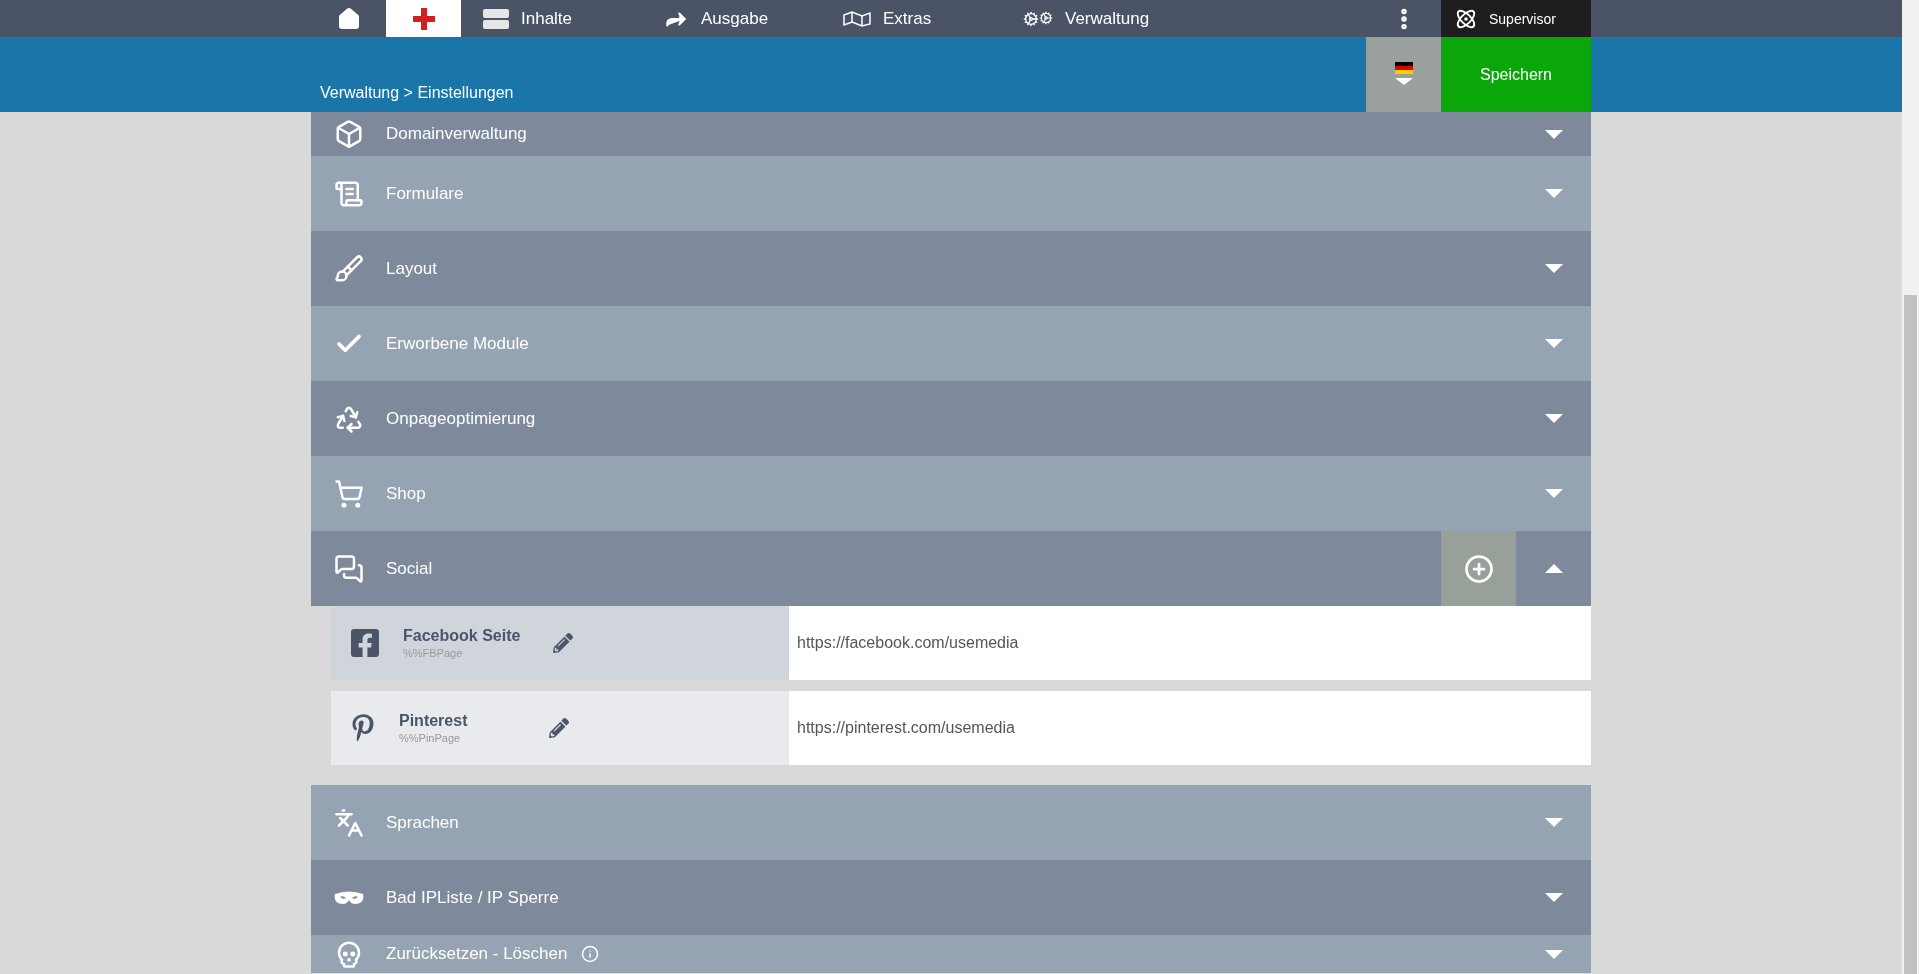 Image resolution: width=1919 pixels, height=974 pixels. I want to click on add-icon, so click(1478, 568).